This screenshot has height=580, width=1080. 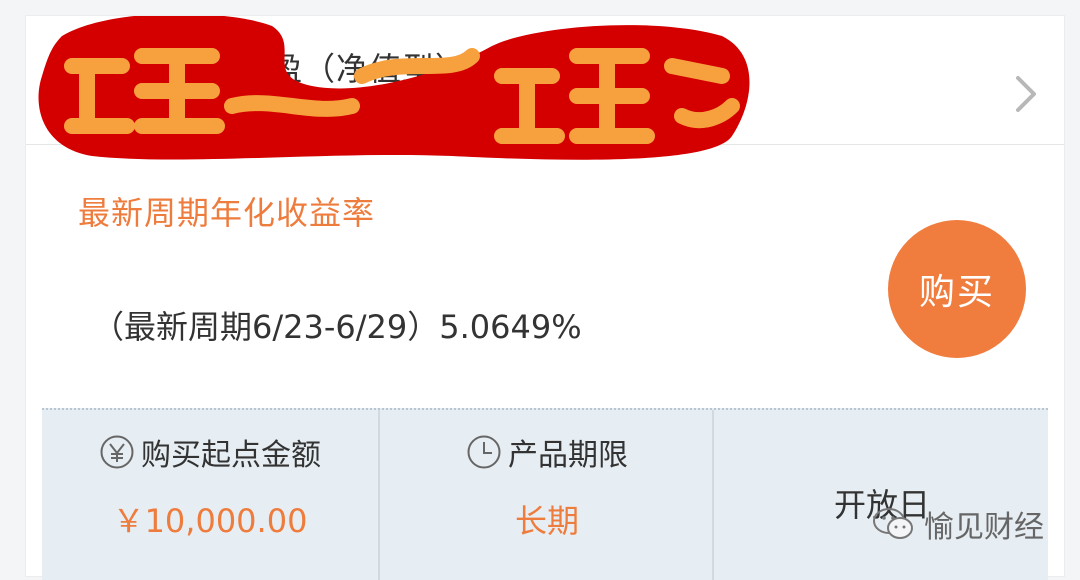 What do you see at coordinates (957, 289) in the screenshot?
I see `buy-button: 购买` at bounding box center [957, 289].